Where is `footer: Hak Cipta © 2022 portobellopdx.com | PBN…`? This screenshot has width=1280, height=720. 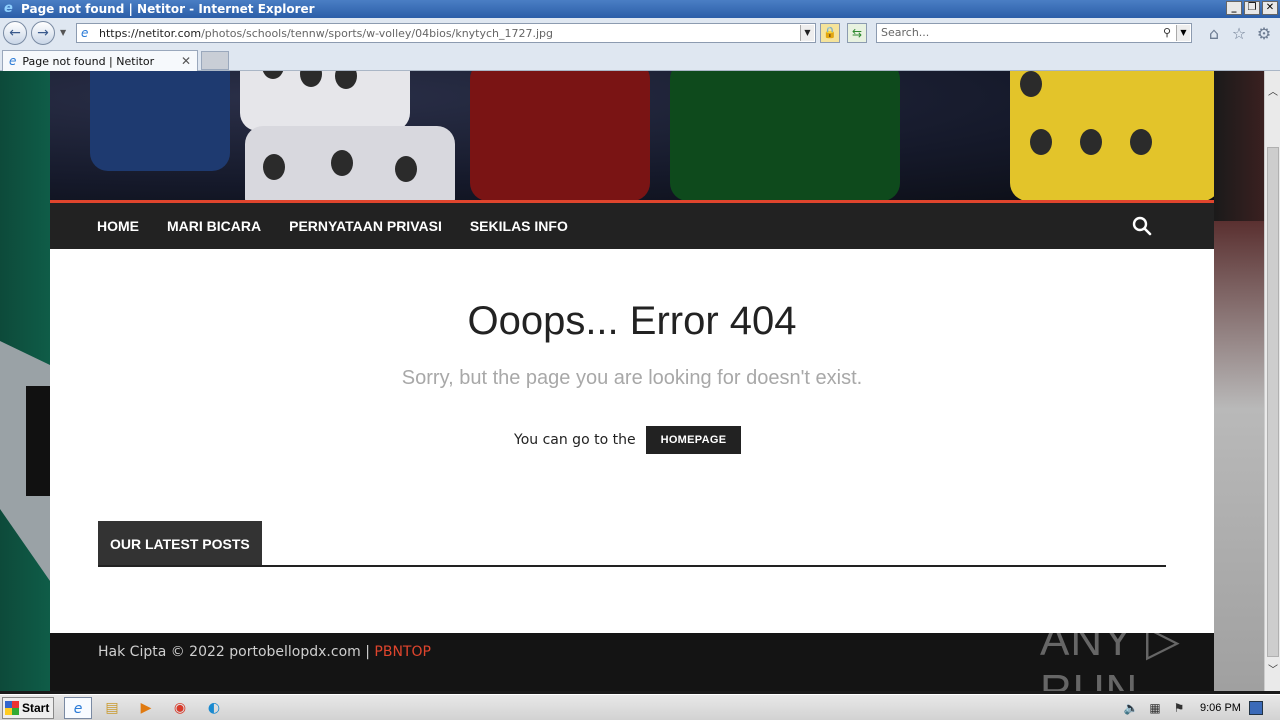
footer: Hak Cipta © 2022 portobellopdx.com | PBN… is located at coordinates (632, 653).